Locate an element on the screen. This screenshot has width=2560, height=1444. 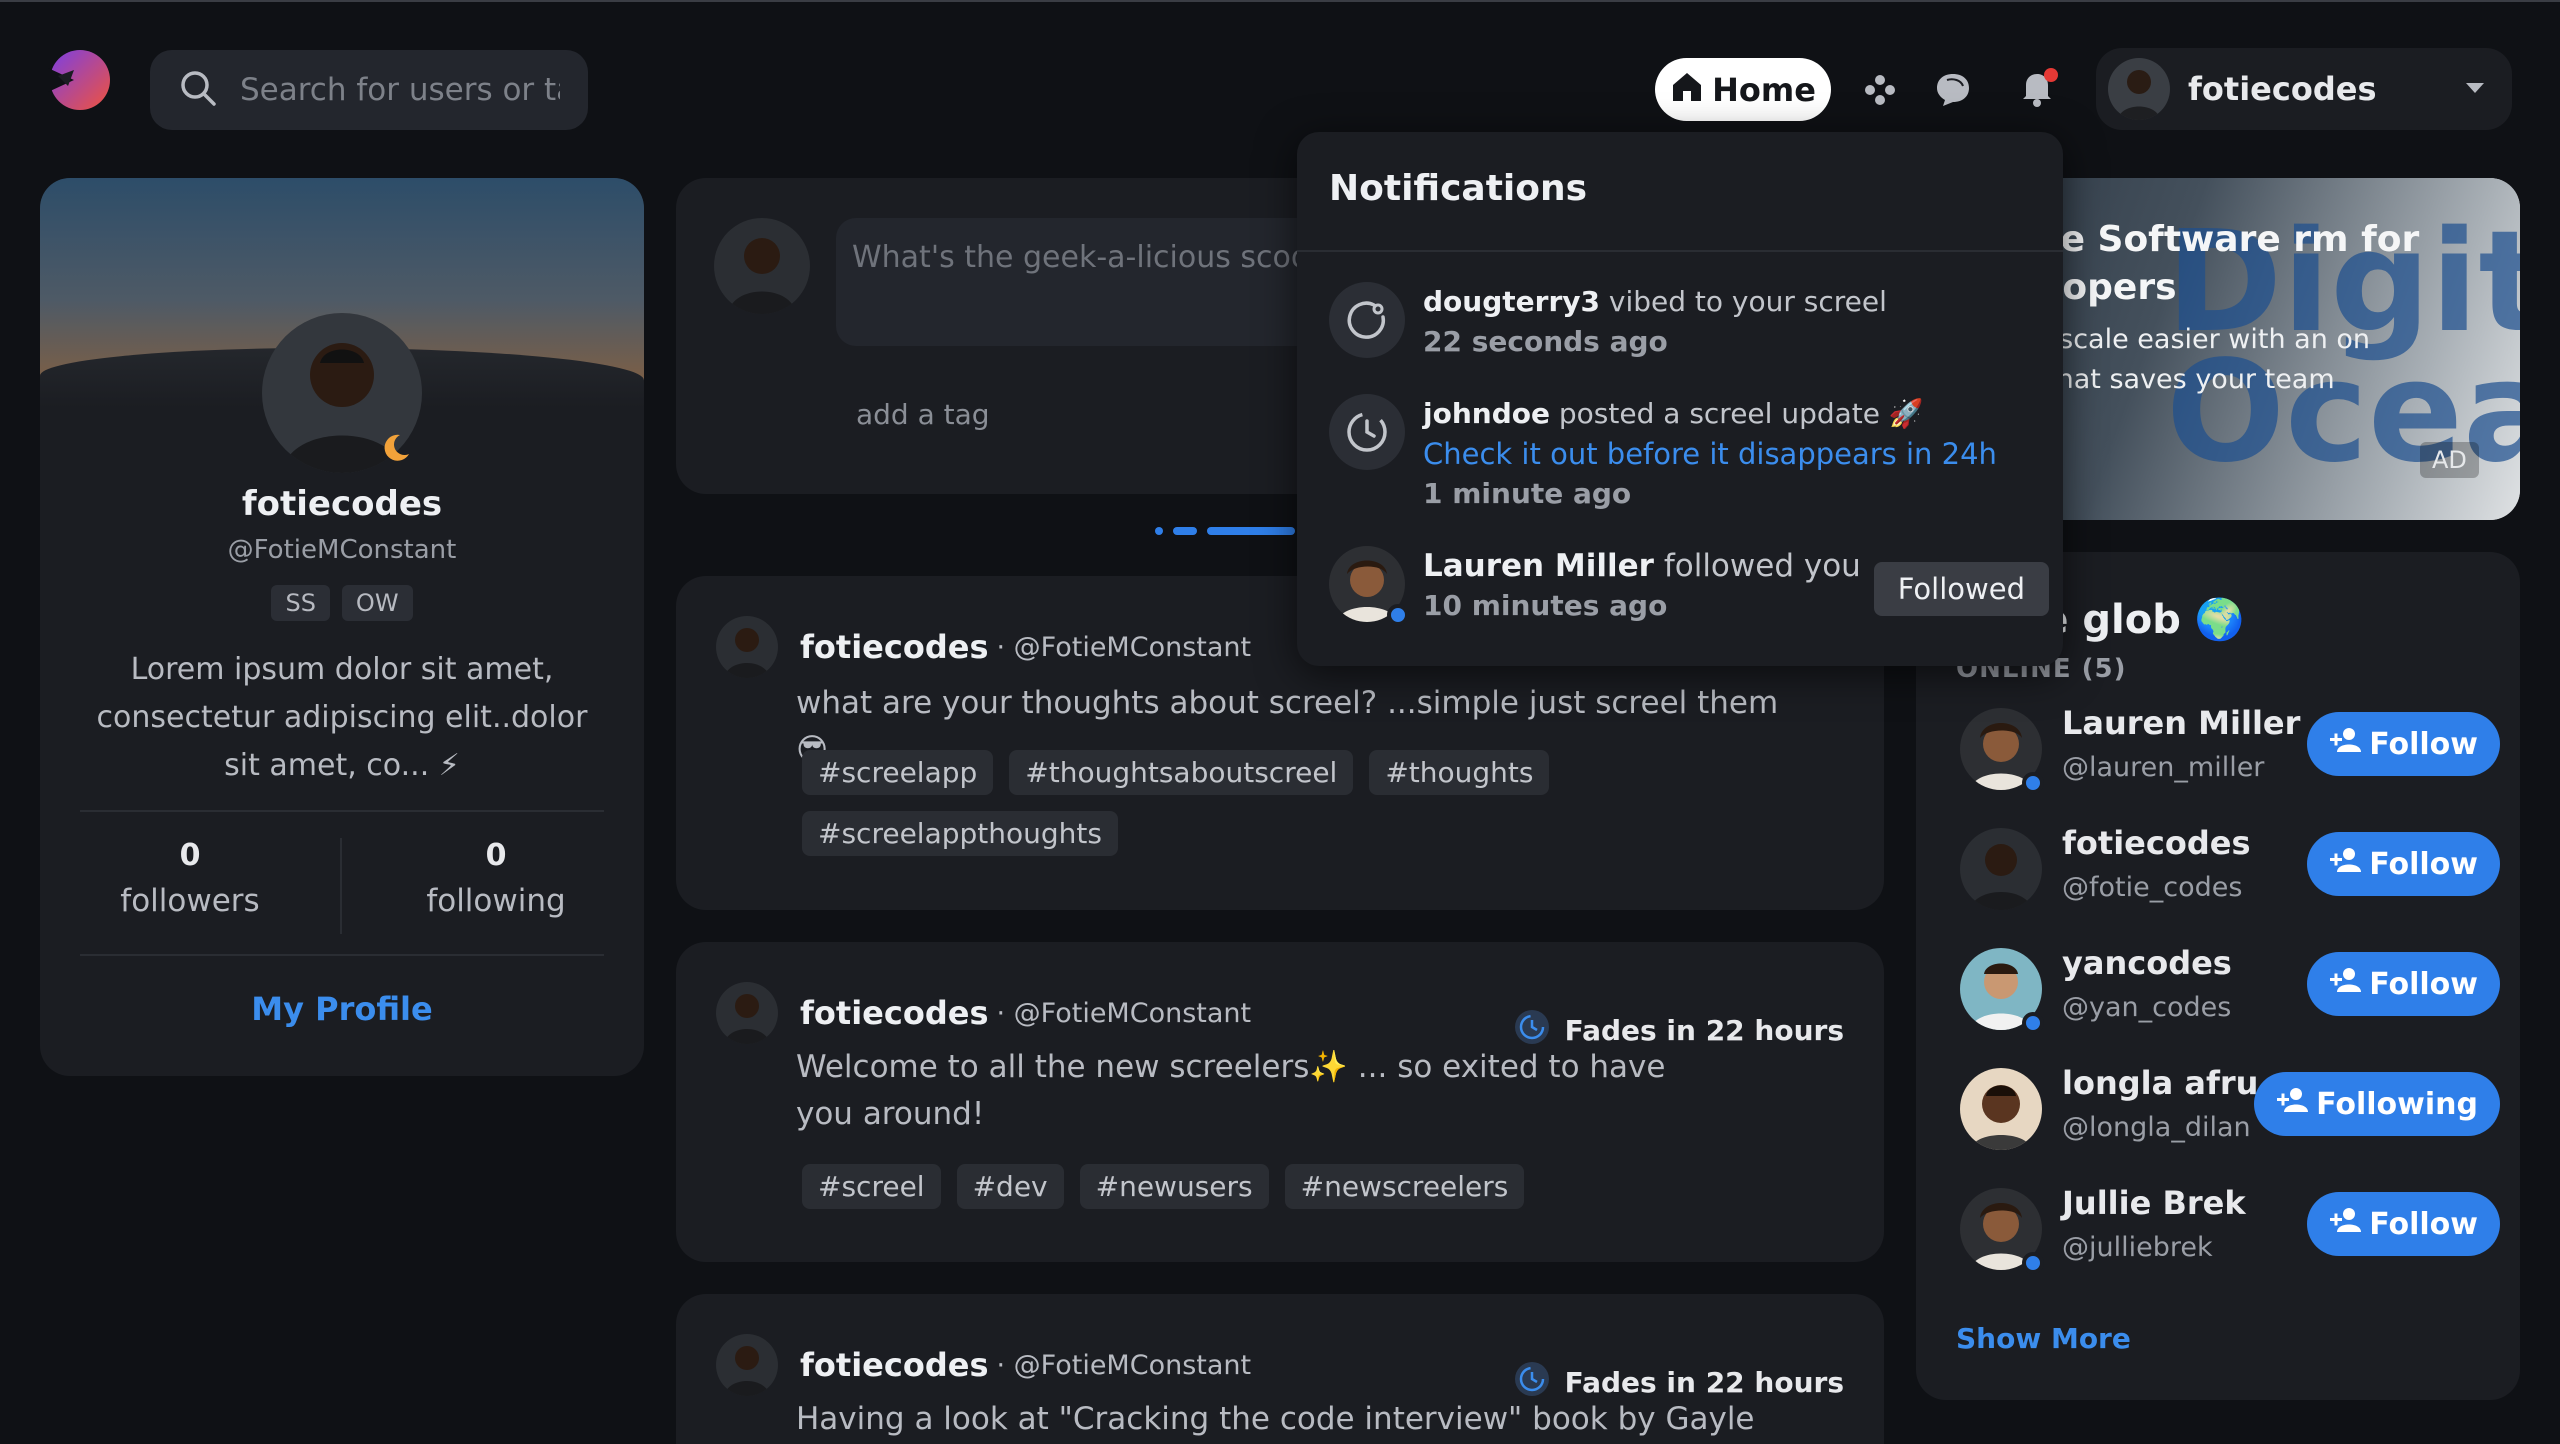
person-item: yancodes @yan_codes Follow is located at coordinates (2230, 988).